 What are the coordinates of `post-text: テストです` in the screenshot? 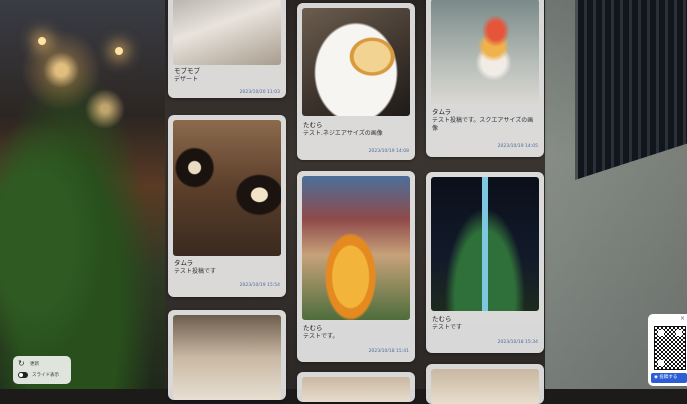 It's located at (447, 327).